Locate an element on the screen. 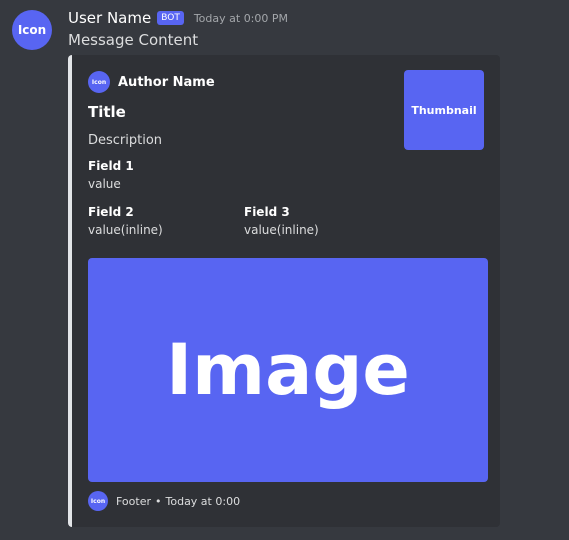 This screenshot has height=540, width=569. user-avatar: Icon is located at coordinates (32, 30).